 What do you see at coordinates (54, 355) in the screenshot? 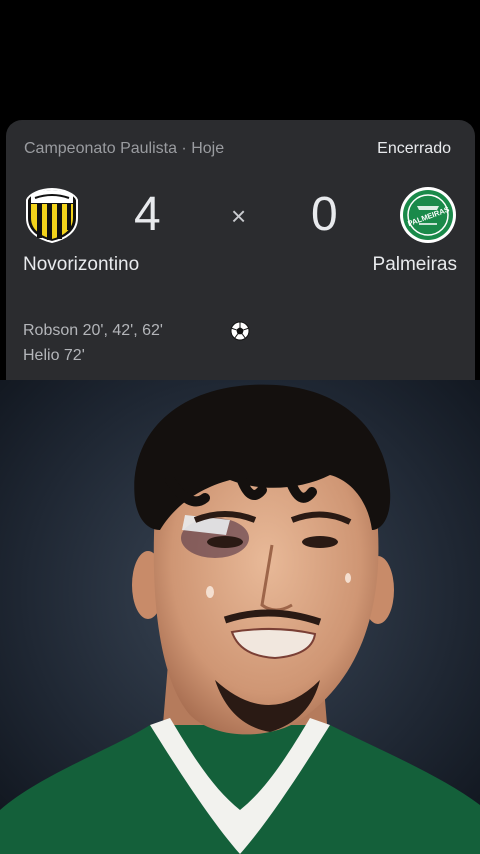
I see `scorer-line: Helio 72'` at bounding box center [54, 355].